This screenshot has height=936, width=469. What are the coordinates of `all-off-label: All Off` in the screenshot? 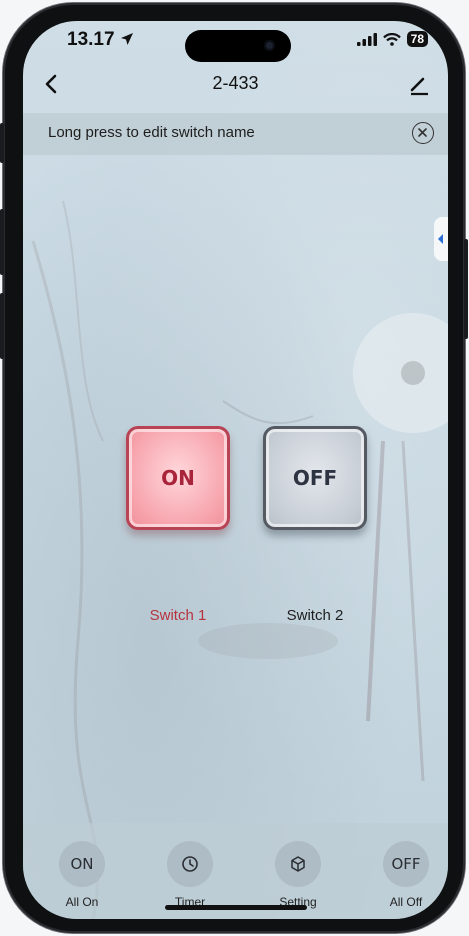 It's located at (406, 902).